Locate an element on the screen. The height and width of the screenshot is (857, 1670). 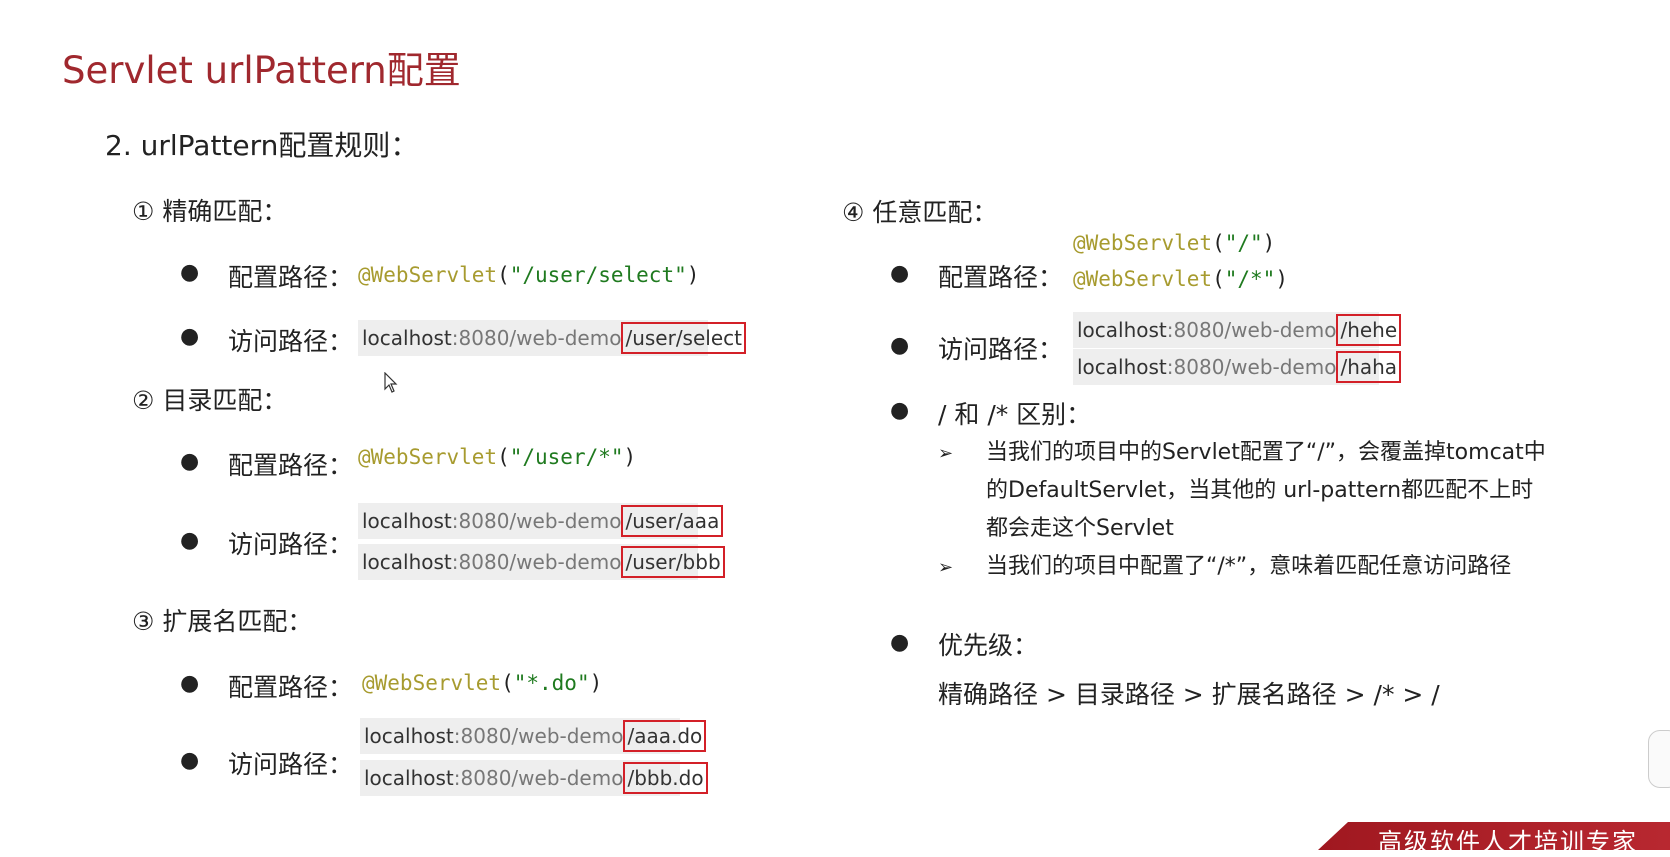
footer-banner: 高级软件人才培训专家 is located at coordinates (1494, 836).